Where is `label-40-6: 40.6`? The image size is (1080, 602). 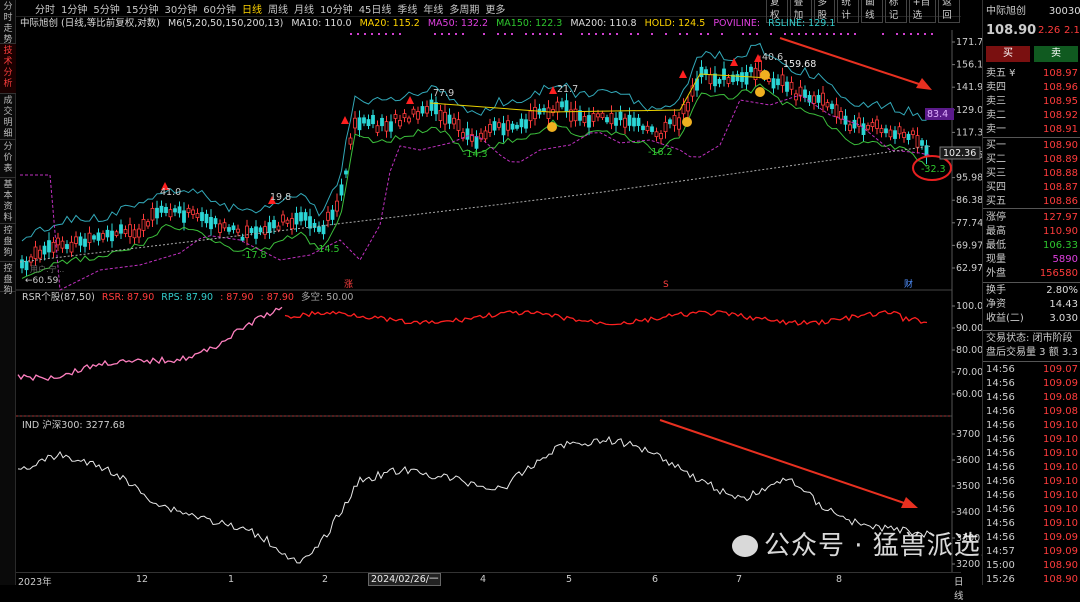
label-40-6: 40.6 is located at coordinates (772, 57).